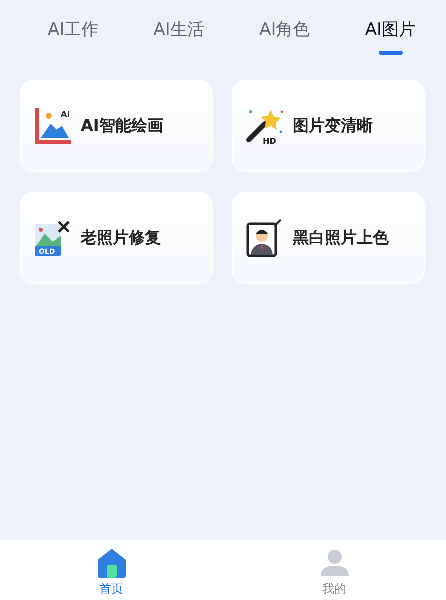 Image resolution: width=446 pixels, height=600 pixels. I want to click on feature-label: AI智能绘画, so click(122, 126).